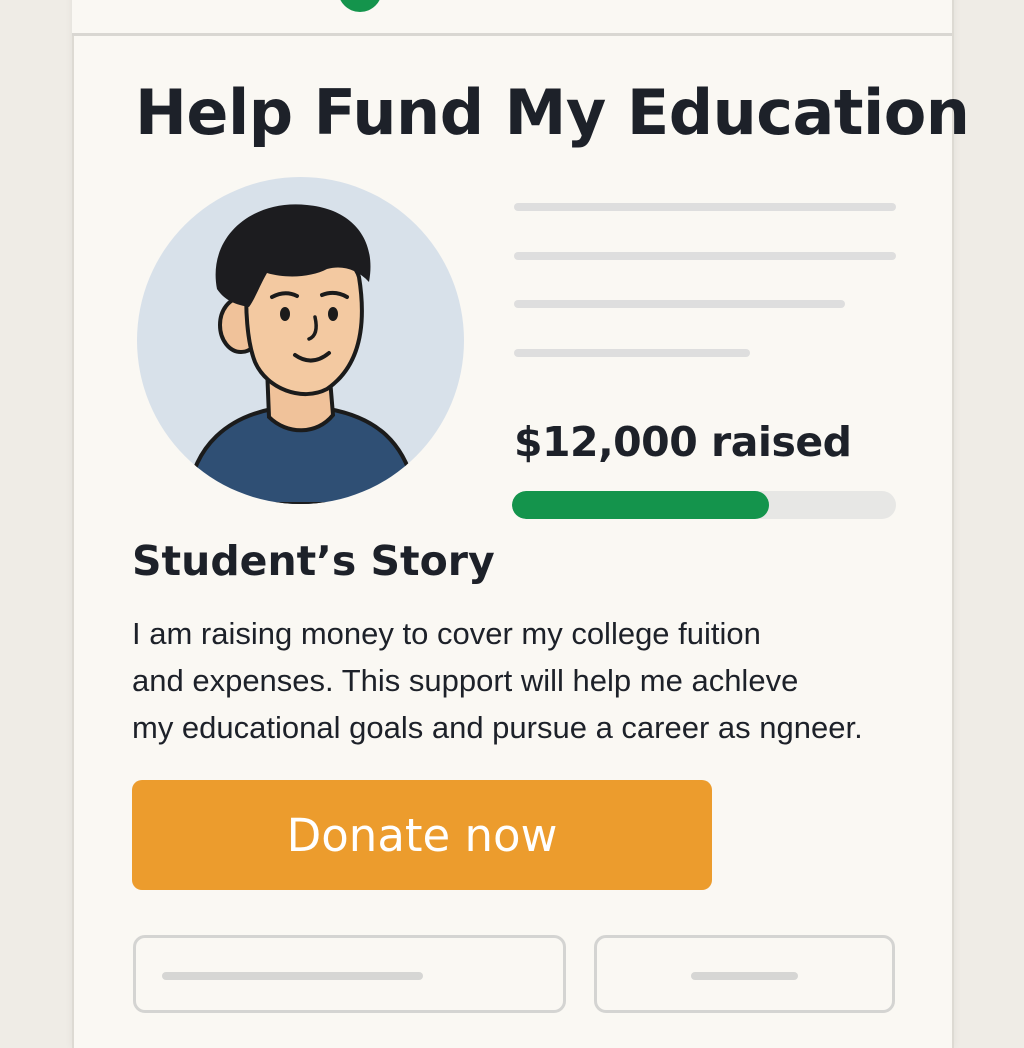 This screenshot has height=1048, width=1024. What do you see at coordinates (512, 18) in the screenshot?
I see `top-bar` at bounding box center [512, 18].